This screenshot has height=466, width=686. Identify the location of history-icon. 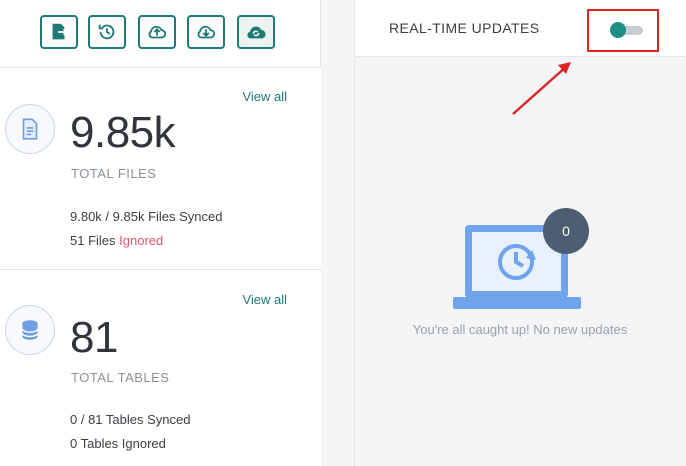
(106, 32).